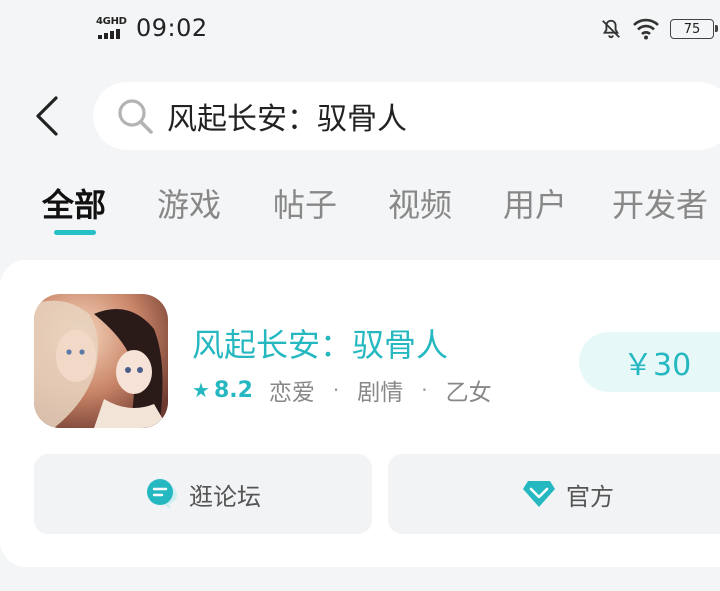 The height and width of the screenshot is (591, 720). What do you see at coordinates (360, 31) in the screenshot?
I see `status-bar: 4GHD 09:02 75` at bounding box center [360, 31].